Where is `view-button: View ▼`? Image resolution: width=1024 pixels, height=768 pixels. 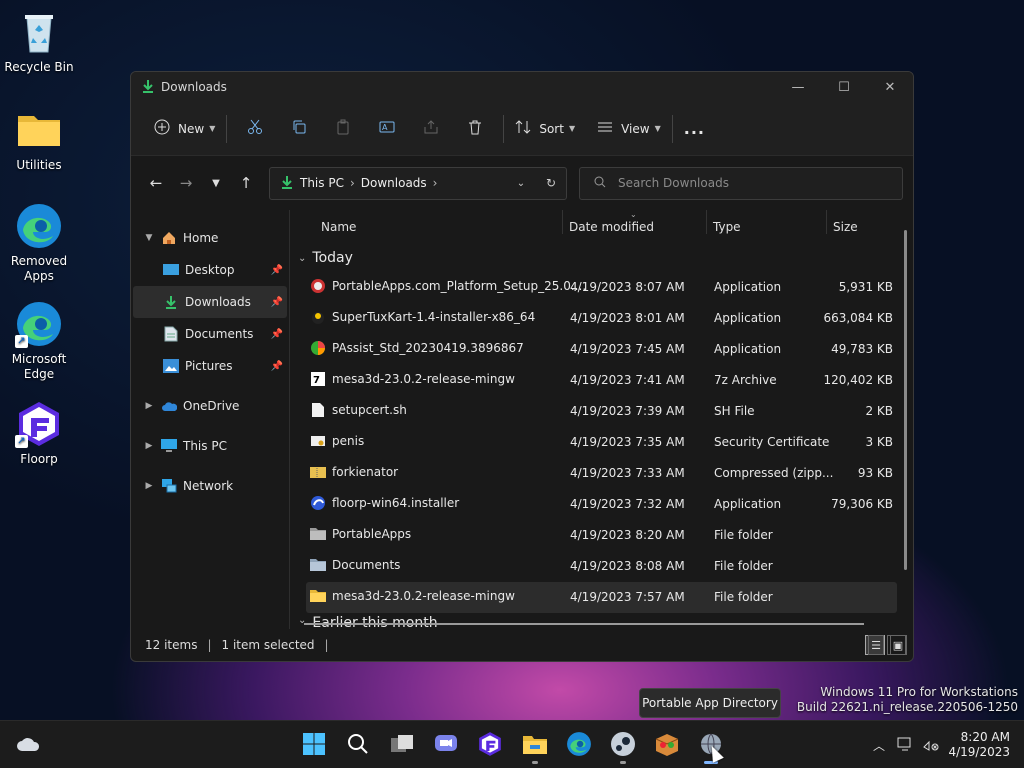 view-button: View ▼ is located at coordinates (629, 129).